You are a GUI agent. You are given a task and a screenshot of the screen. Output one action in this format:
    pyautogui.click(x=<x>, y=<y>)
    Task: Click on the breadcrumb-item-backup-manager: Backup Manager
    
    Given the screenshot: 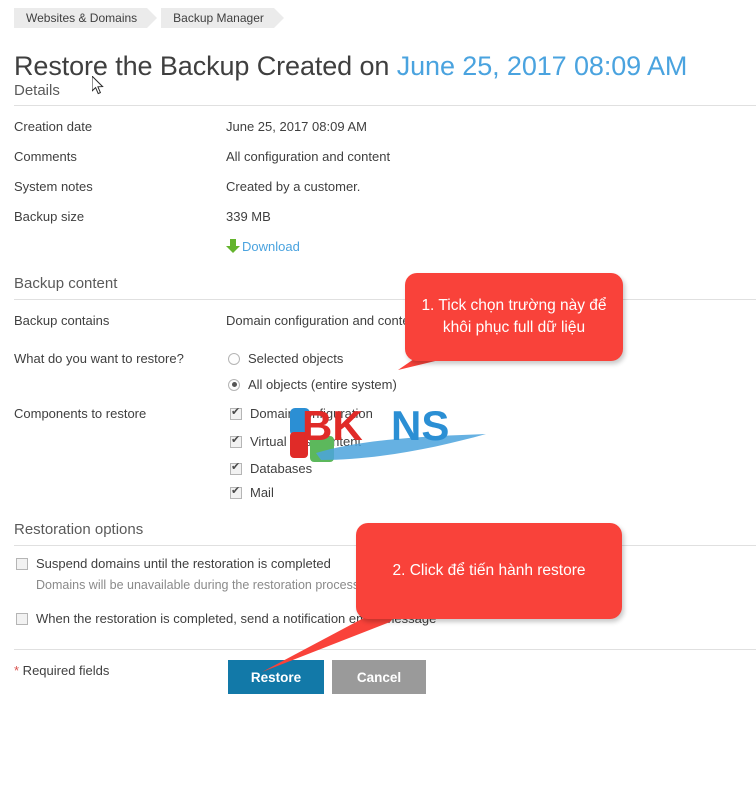 What is the action you would take?
    pyautogui.click(x=223, y=18)
    